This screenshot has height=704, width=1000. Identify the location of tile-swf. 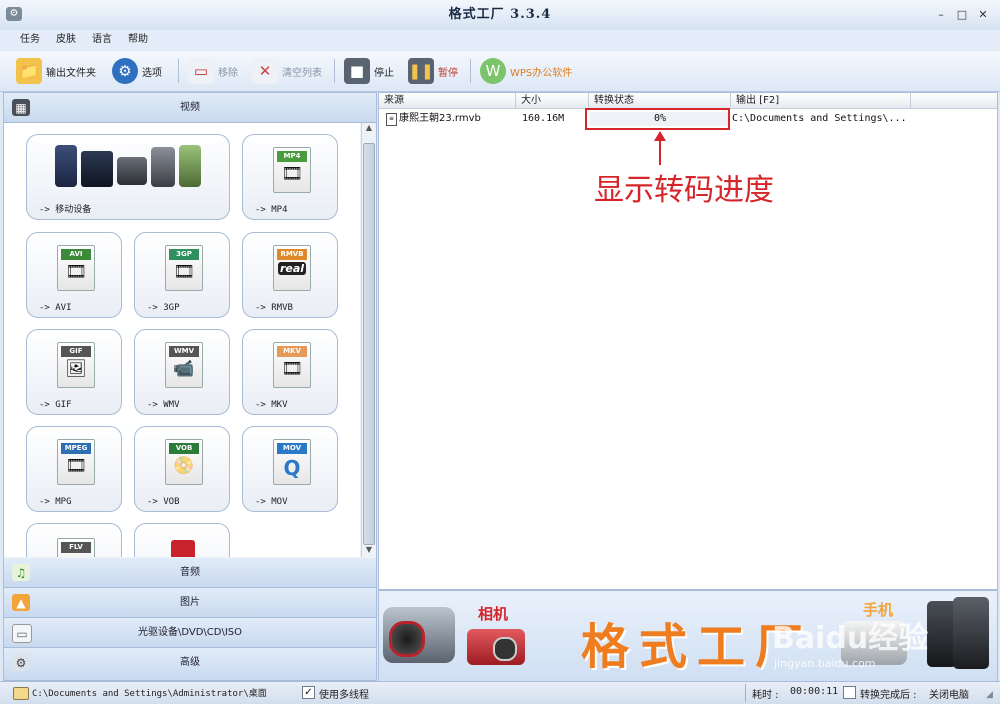
(182, 540).